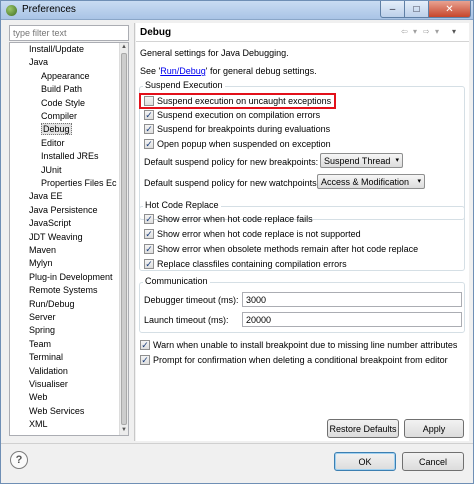 This screenshot has height=484, width=474. I want to click on tree-item-label: Terminal, so click(46, 357).